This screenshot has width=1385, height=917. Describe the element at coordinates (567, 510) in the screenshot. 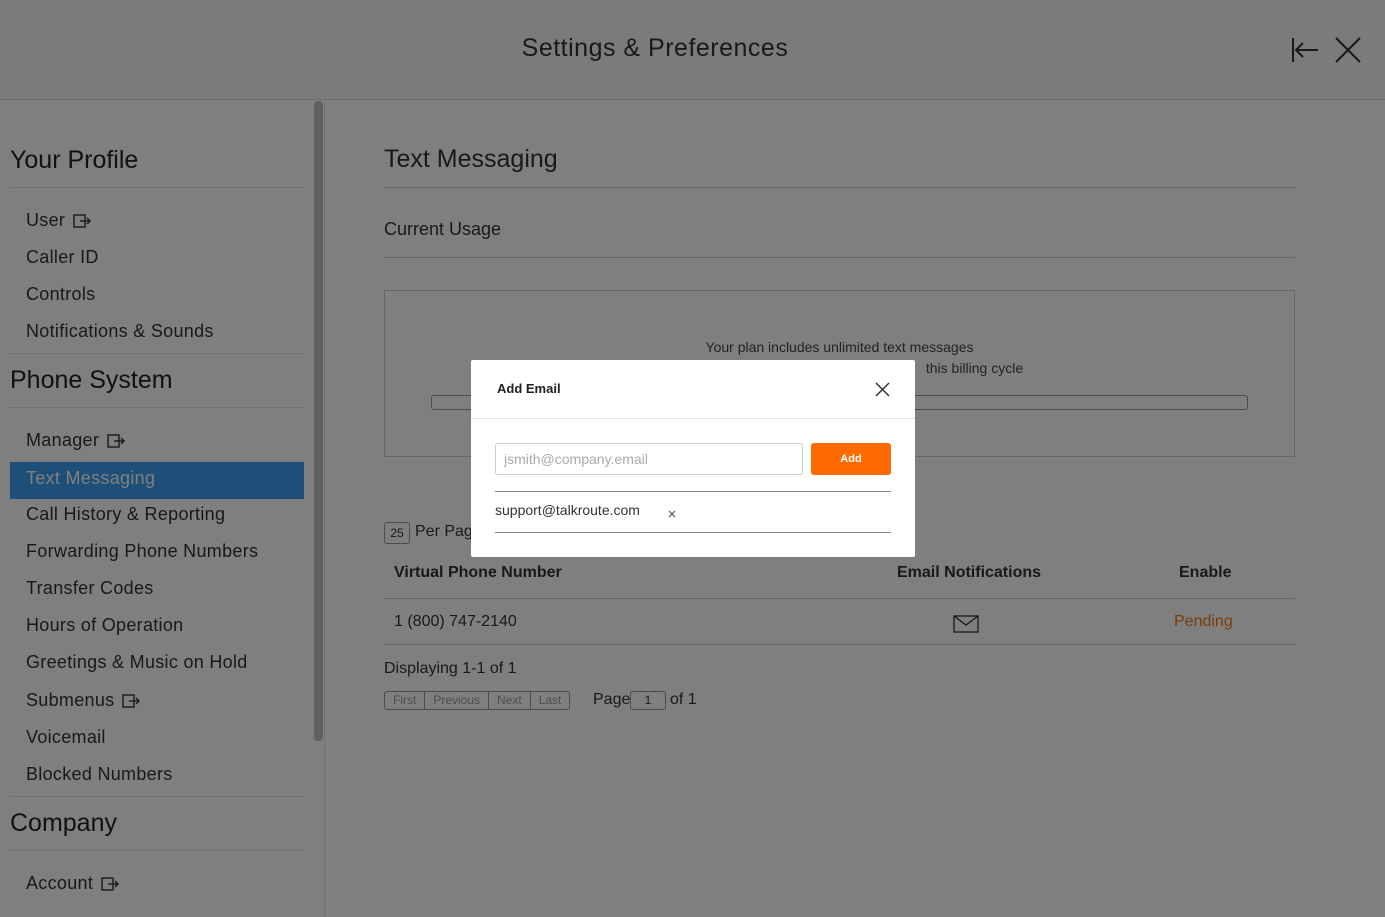

I see `email-list-item: support@talkroute.com` at that location.